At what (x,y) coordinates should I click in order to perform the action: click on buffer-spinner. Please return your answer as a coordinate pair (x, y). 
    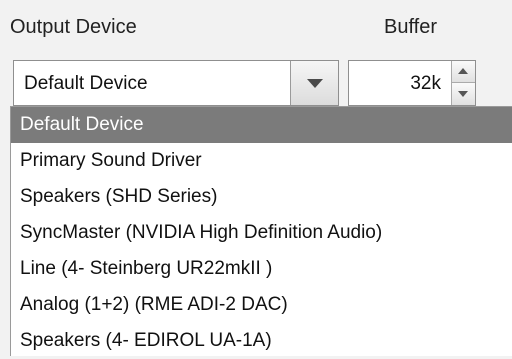
    Looking at the image, I should click on (463, 83).